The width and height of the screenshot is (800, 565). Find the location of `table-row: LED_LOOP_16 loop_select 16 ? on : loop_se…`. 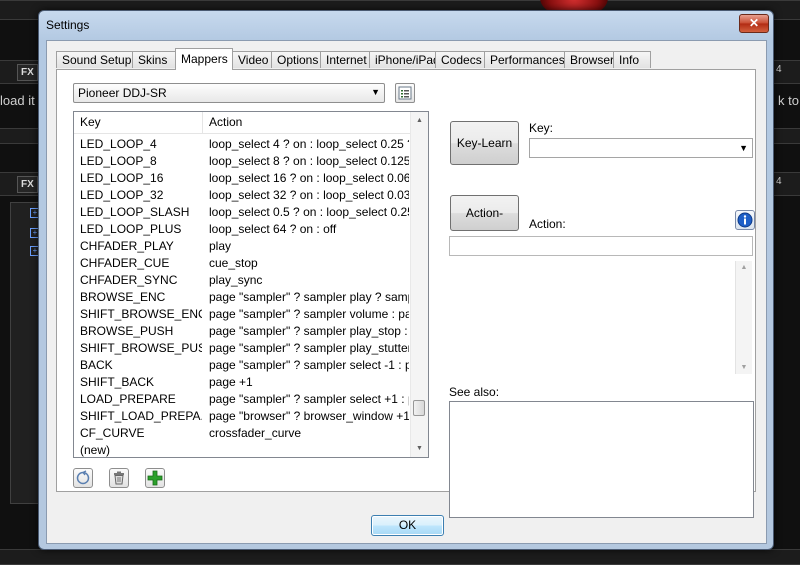

table-row: LED_LOOP_16 loop_select 16 ? on : loop_se… is located at coordinates (243, 178).